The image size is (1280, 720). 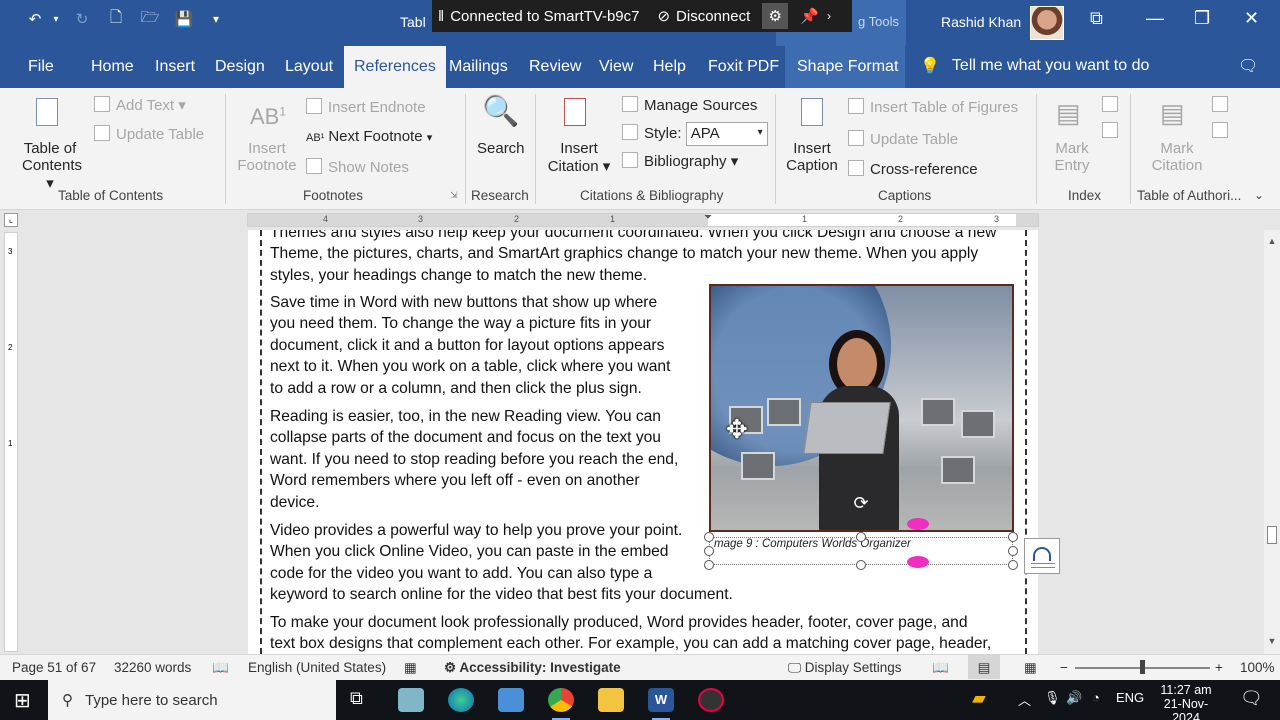 I want to click on web-layout-icon: ▦, so click(x=1030, y=668).